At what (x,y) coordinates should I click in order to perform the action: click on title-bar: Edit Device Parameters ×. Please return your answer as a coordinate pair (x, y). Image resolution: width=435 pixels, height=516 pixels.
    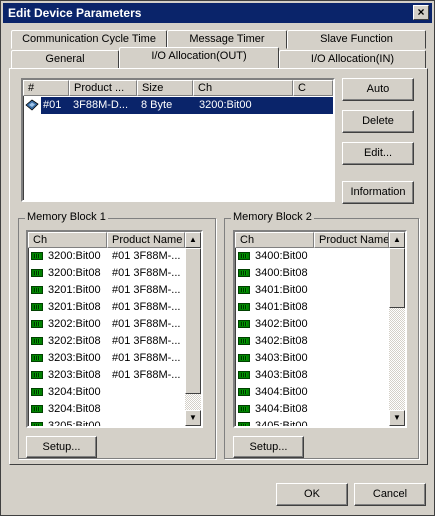
    Looking at the image, I should click on (217, 13).